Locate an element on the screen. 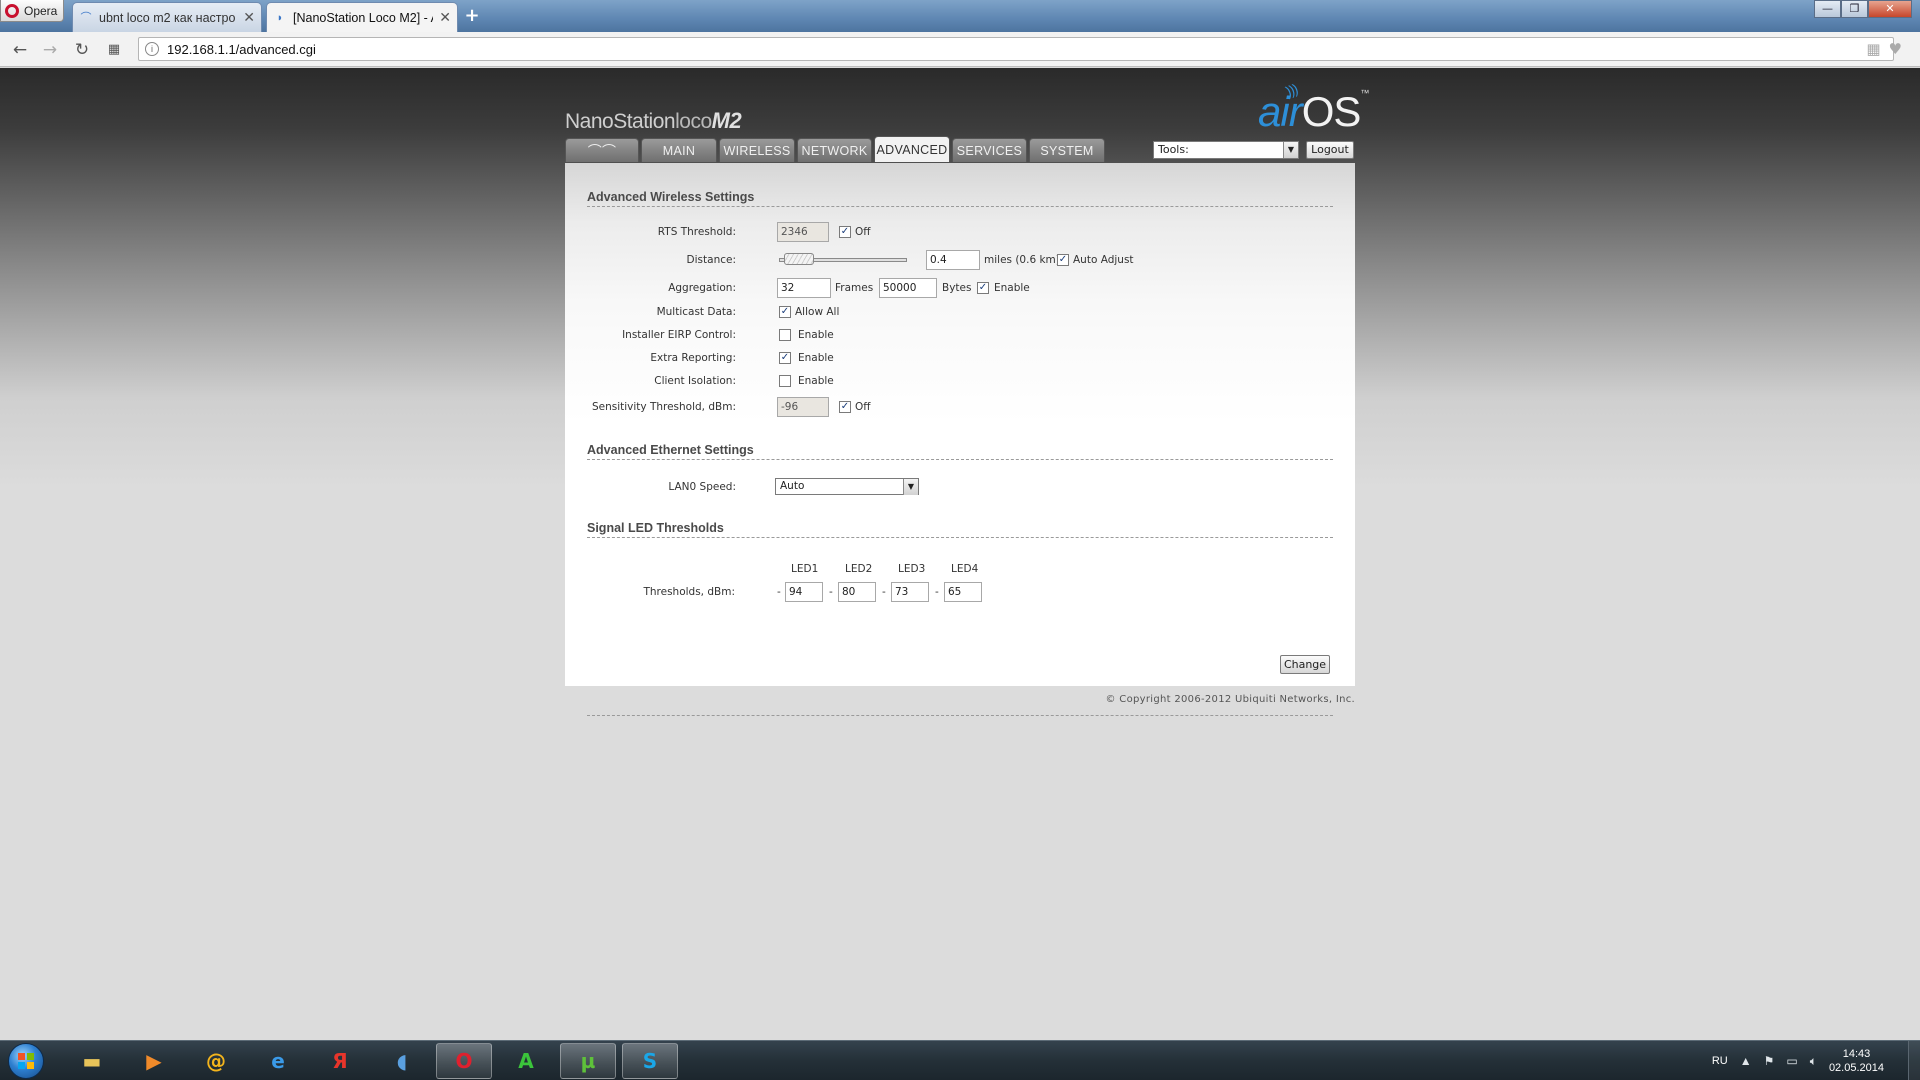 This screenshot has height=1080, width=1920. led2-threshold-input: 80 is located at coordinates (857, 592).